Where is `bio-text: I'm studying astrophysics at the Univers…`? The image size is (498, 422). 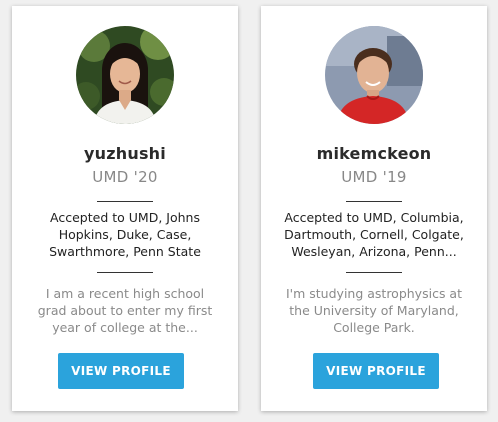
bio-text: I'm studying astrophysics at the Univers… is located at coordinates (374, 310).